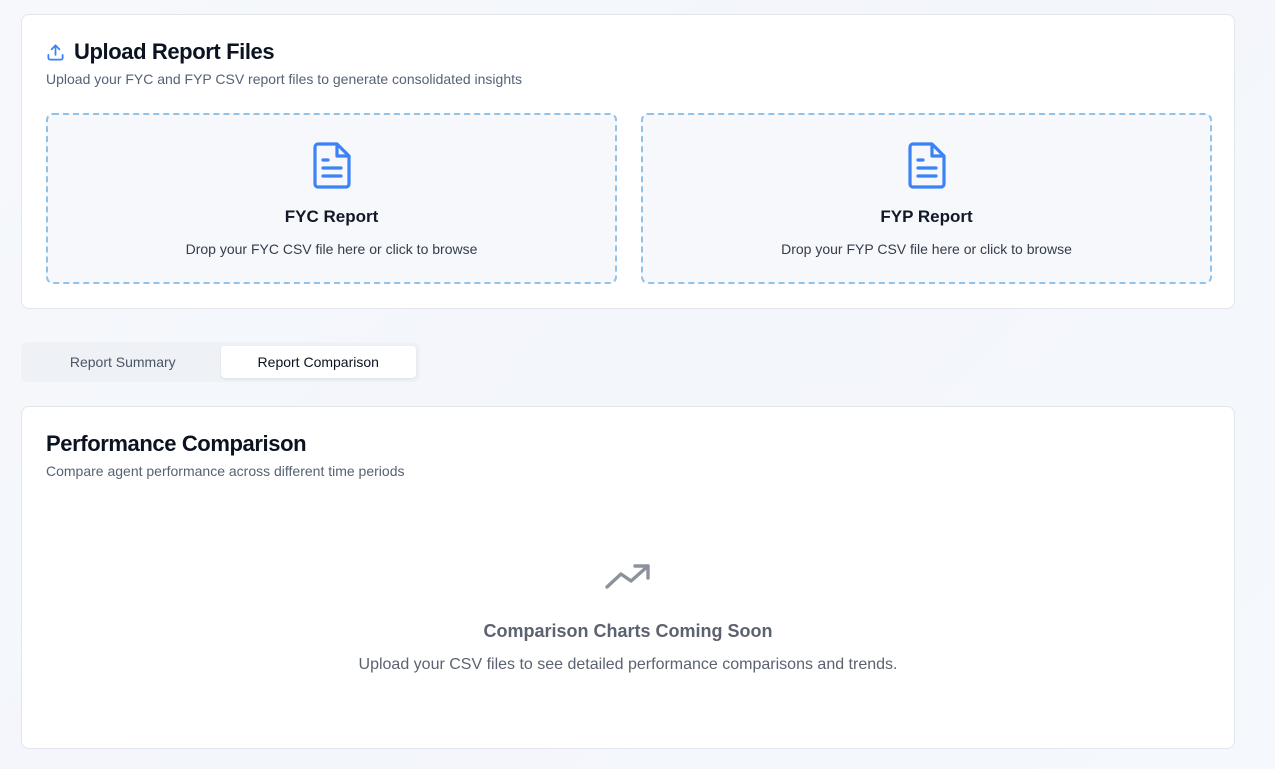 The width and height of the screenshot is (1275, 769). What do you see at coordinates (123, 362) in the screenshot?
I see `tab-report-summary: Report Summary` at bounding box center [123, 362].